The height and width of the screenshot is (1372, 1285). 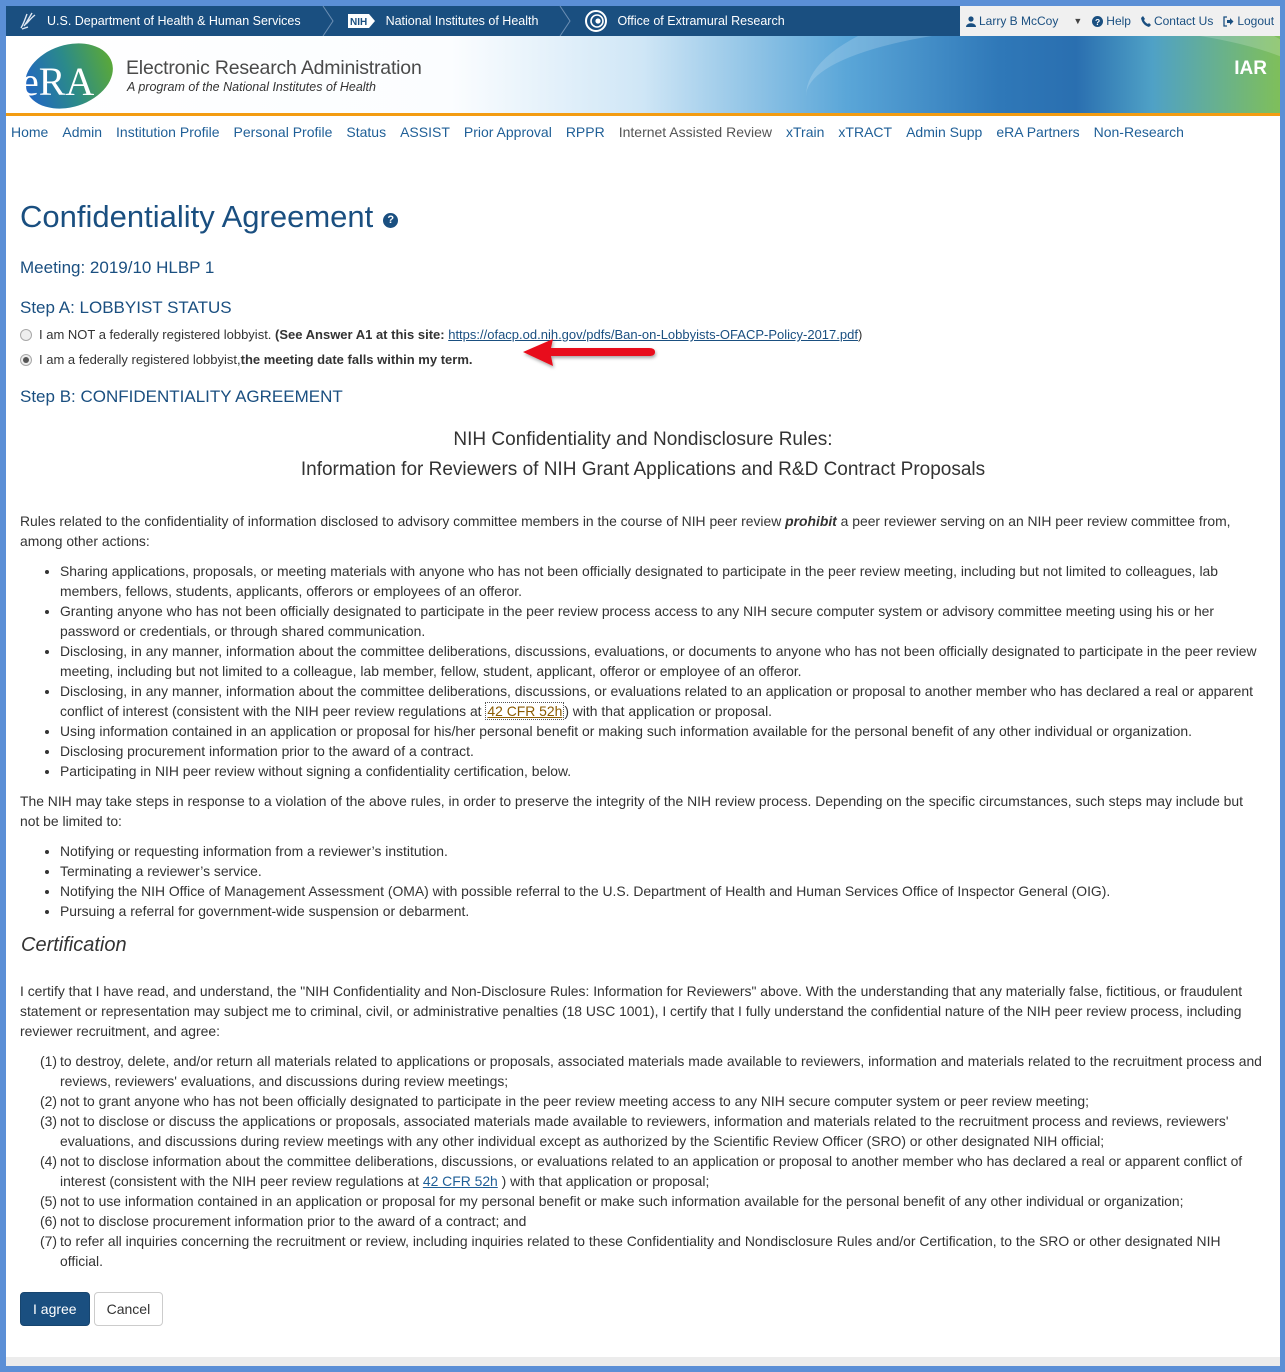 I want to click on chevron-down-icon: ▼, so click(x=1078, y=21).